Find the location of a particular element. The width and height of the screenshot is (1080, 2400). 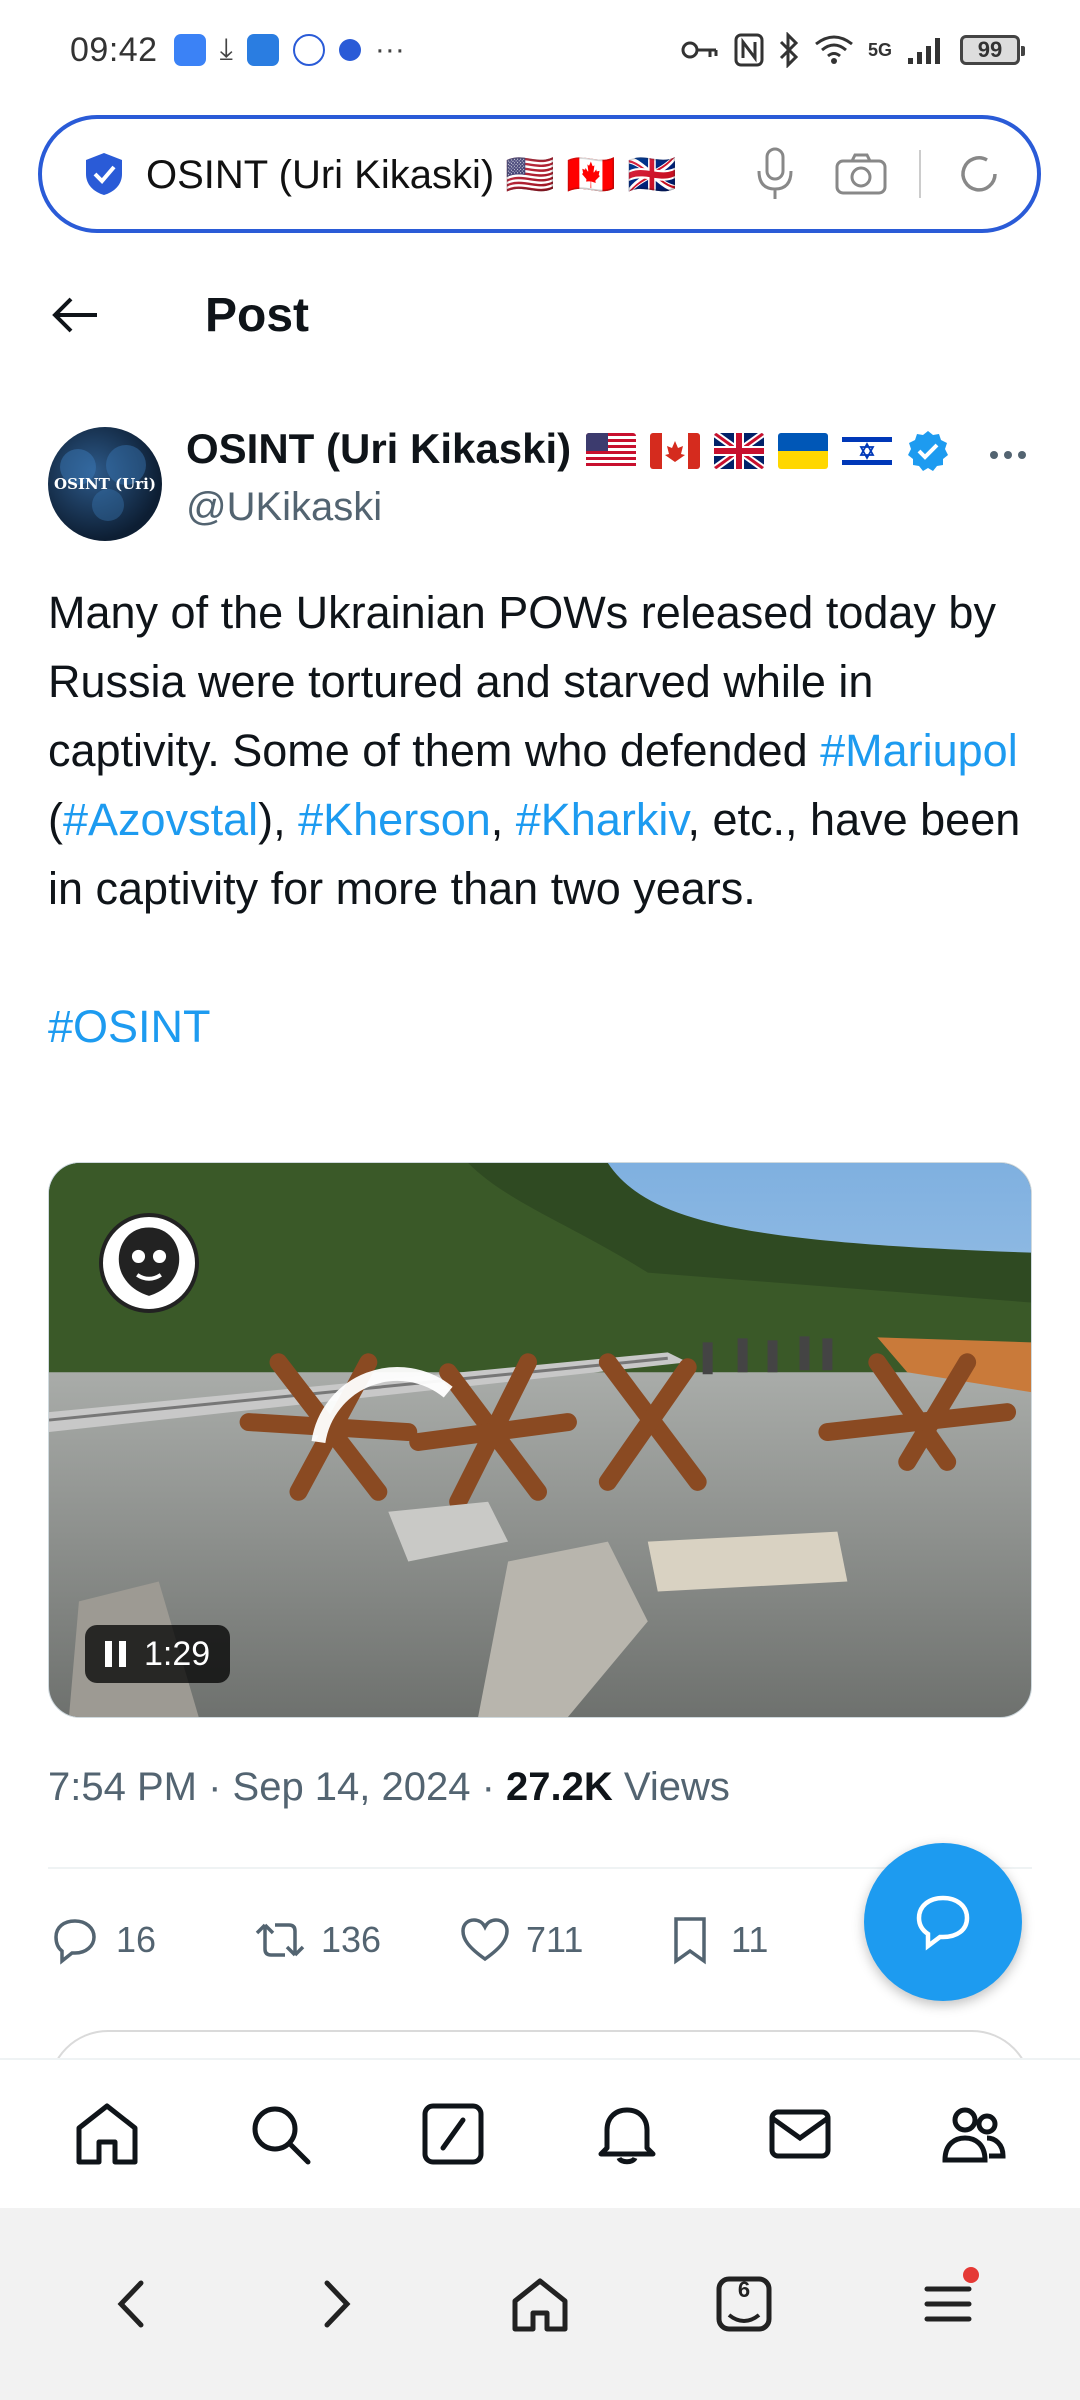

reload-icon is located at coordinates (979, 174).